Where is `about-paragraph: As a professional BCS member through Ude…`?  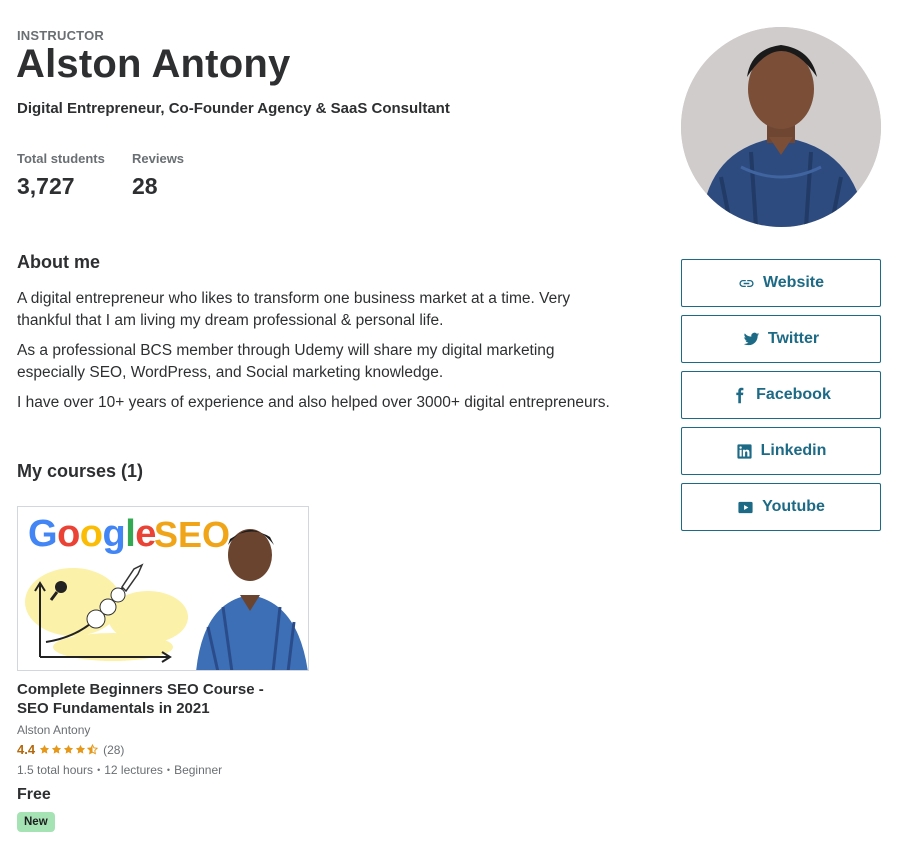 about-paragraph: As a professional BCS member through Ude… is located at coordinates (286, 361).